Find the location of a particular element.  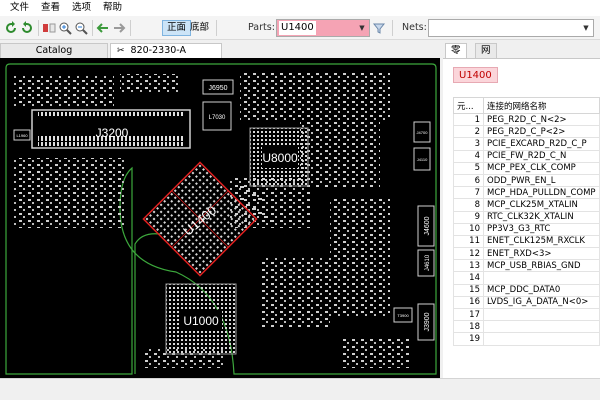

nets-search-combo: ▼ is located at coordinates (511, 28).